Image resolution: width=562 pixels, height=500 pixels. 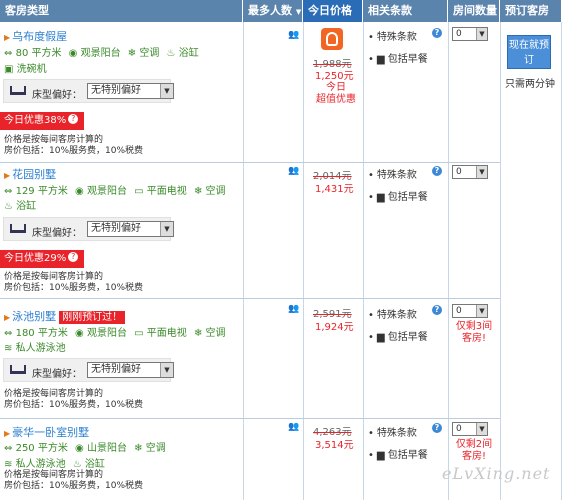 What do you see at coordinates (334, 76) in the screenshot?
I see `new-price: 1,250元` at bounding box center [334, 76].